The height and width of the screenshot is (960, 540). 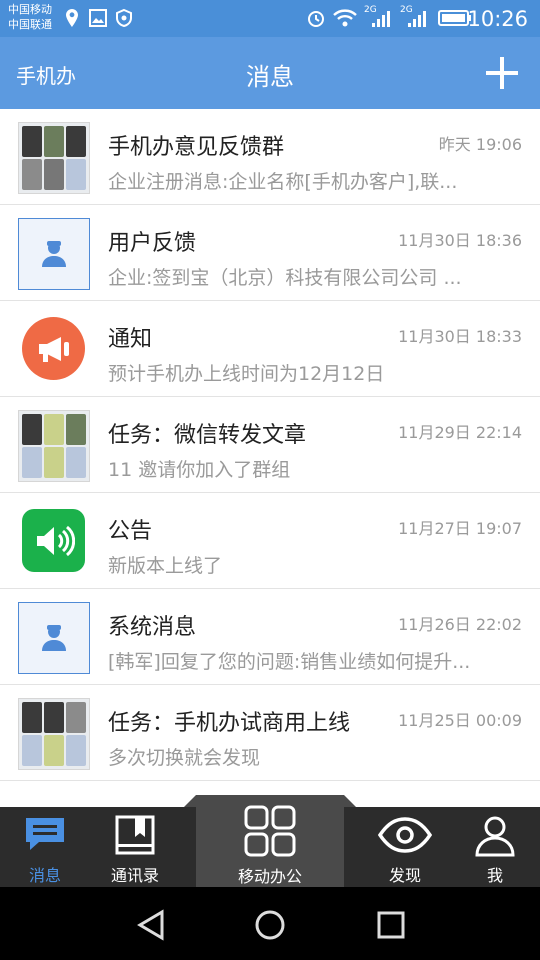 I want to click on conversation-name: 通知, so click(x=130, y=339).